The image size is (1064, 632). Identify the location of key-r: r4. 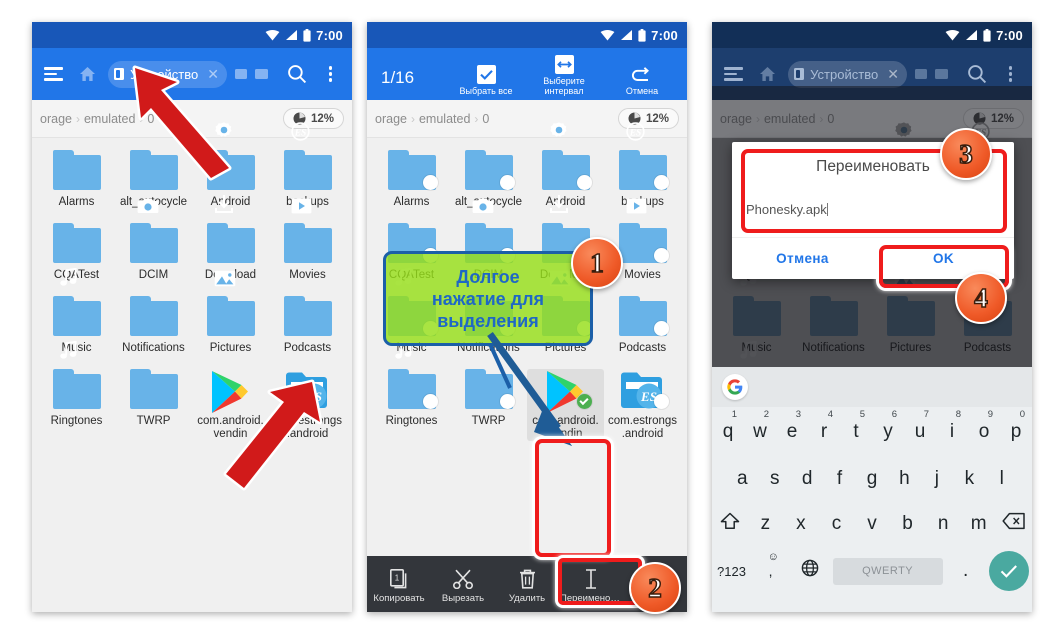
(824, 426).